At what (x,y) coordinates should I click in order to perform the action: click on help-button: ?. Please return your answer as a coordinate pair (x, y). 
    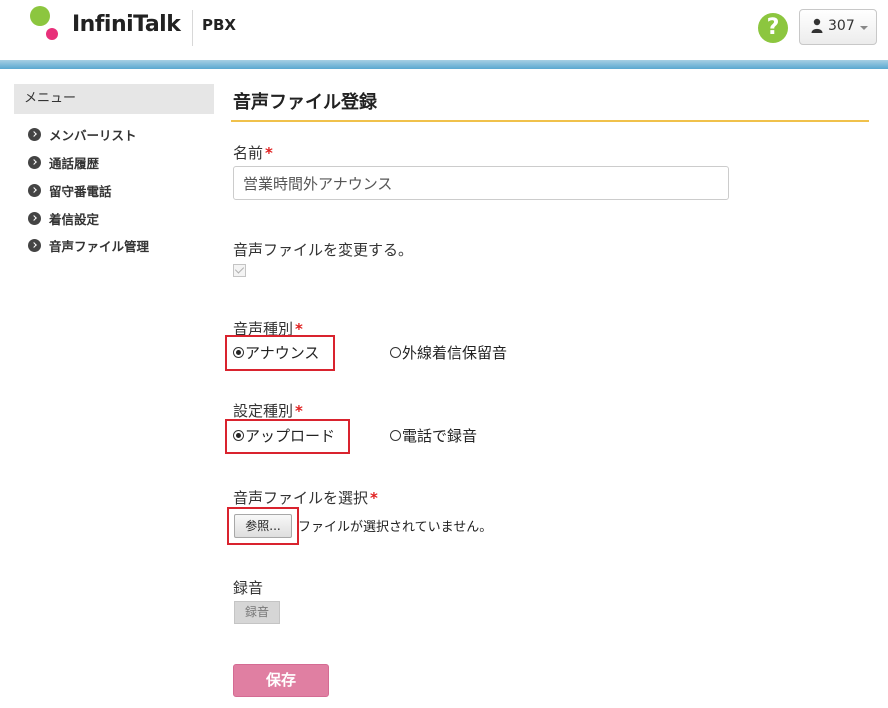
    Looking at the image, I should click on (773, 28).